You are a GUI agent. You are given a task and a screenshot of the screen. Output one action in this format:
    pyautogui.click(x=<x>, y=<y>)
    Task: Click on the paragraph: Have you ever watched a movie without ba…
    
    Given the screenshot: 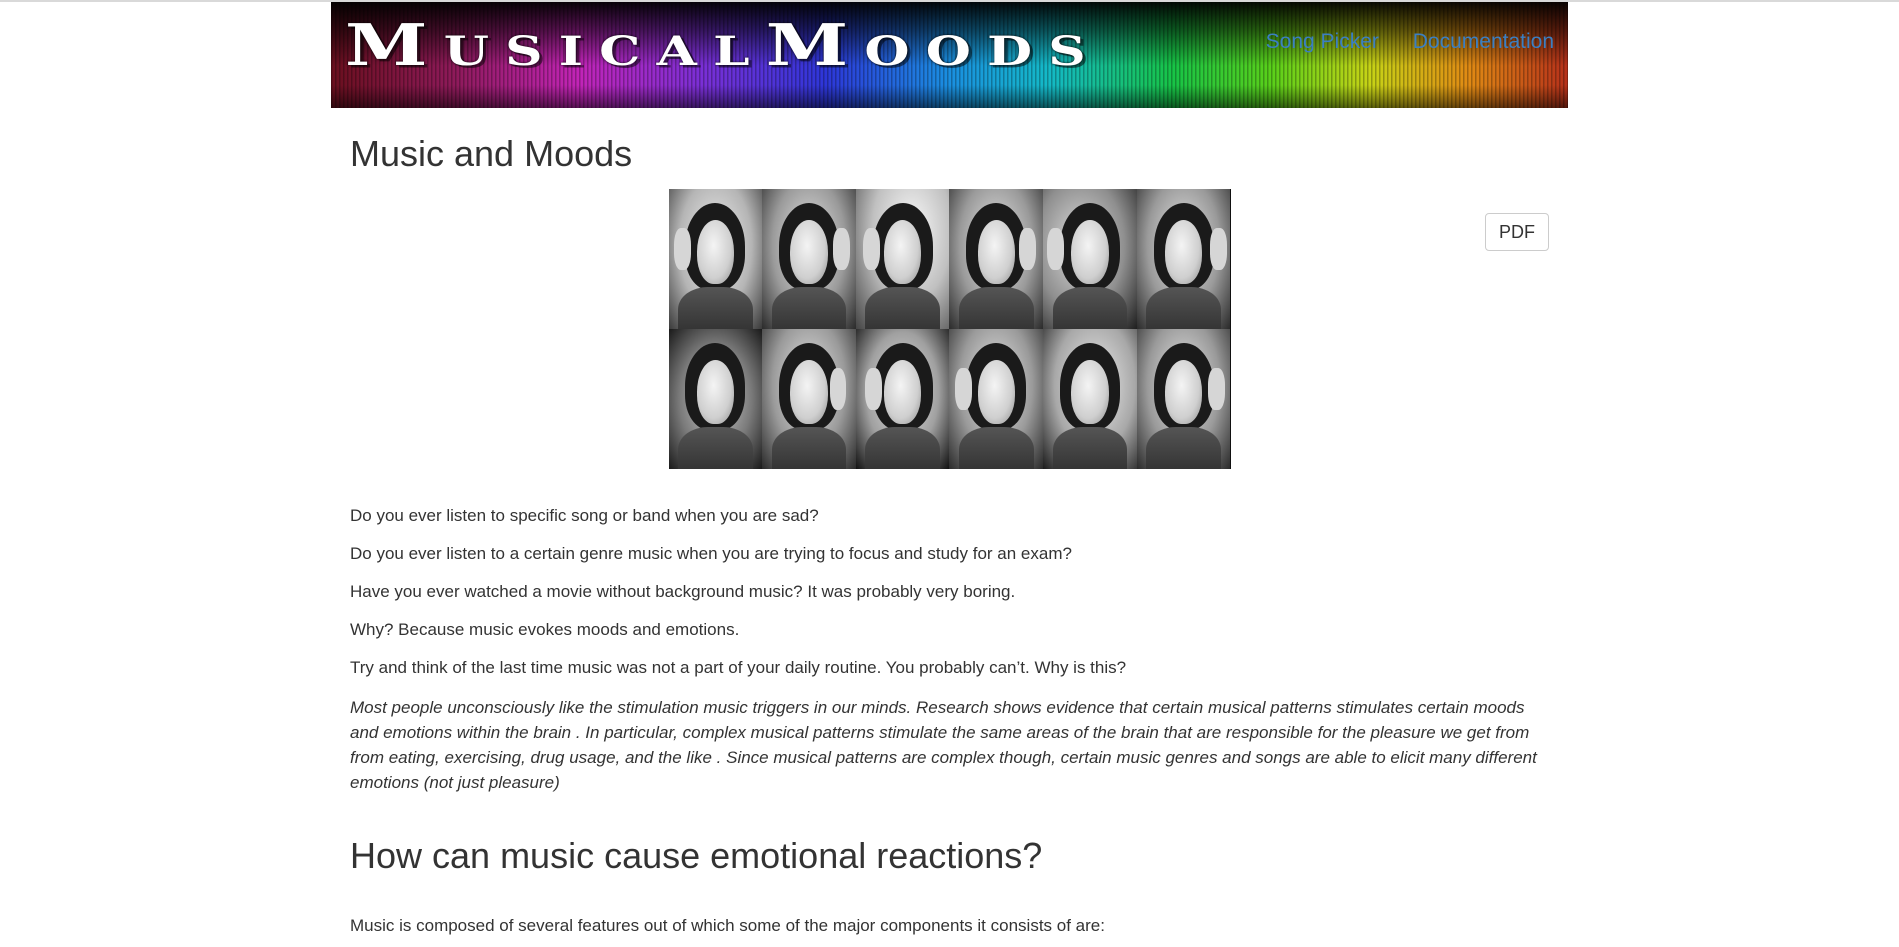 What is the action you would take?
    pyautogui.click(x=683, y=591)
    